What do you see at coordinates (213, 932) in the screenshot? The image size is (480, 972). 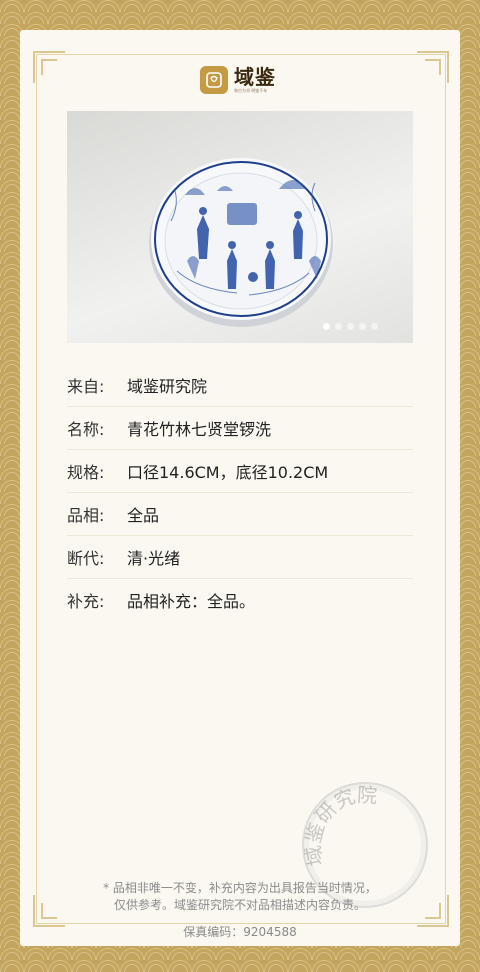 I see `verification-label: 保真编码：` at bounding box center [213, 932].